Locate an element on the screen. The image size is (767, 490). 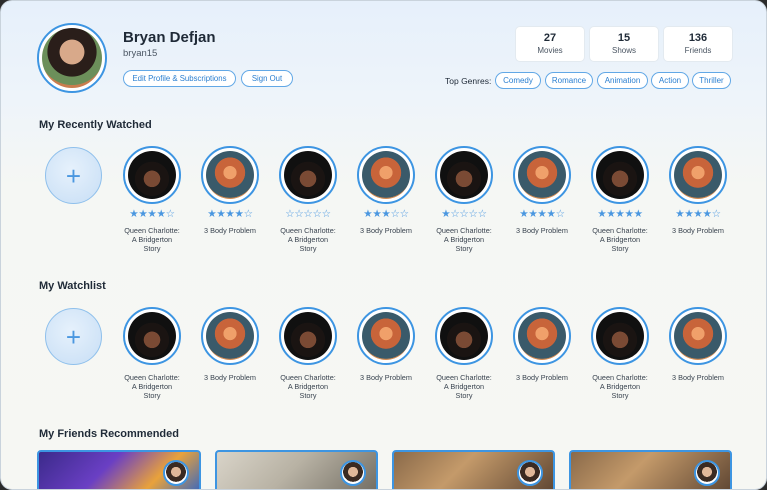
recently-watched-title: My Recently Watched is located at coordinates (95, 125).